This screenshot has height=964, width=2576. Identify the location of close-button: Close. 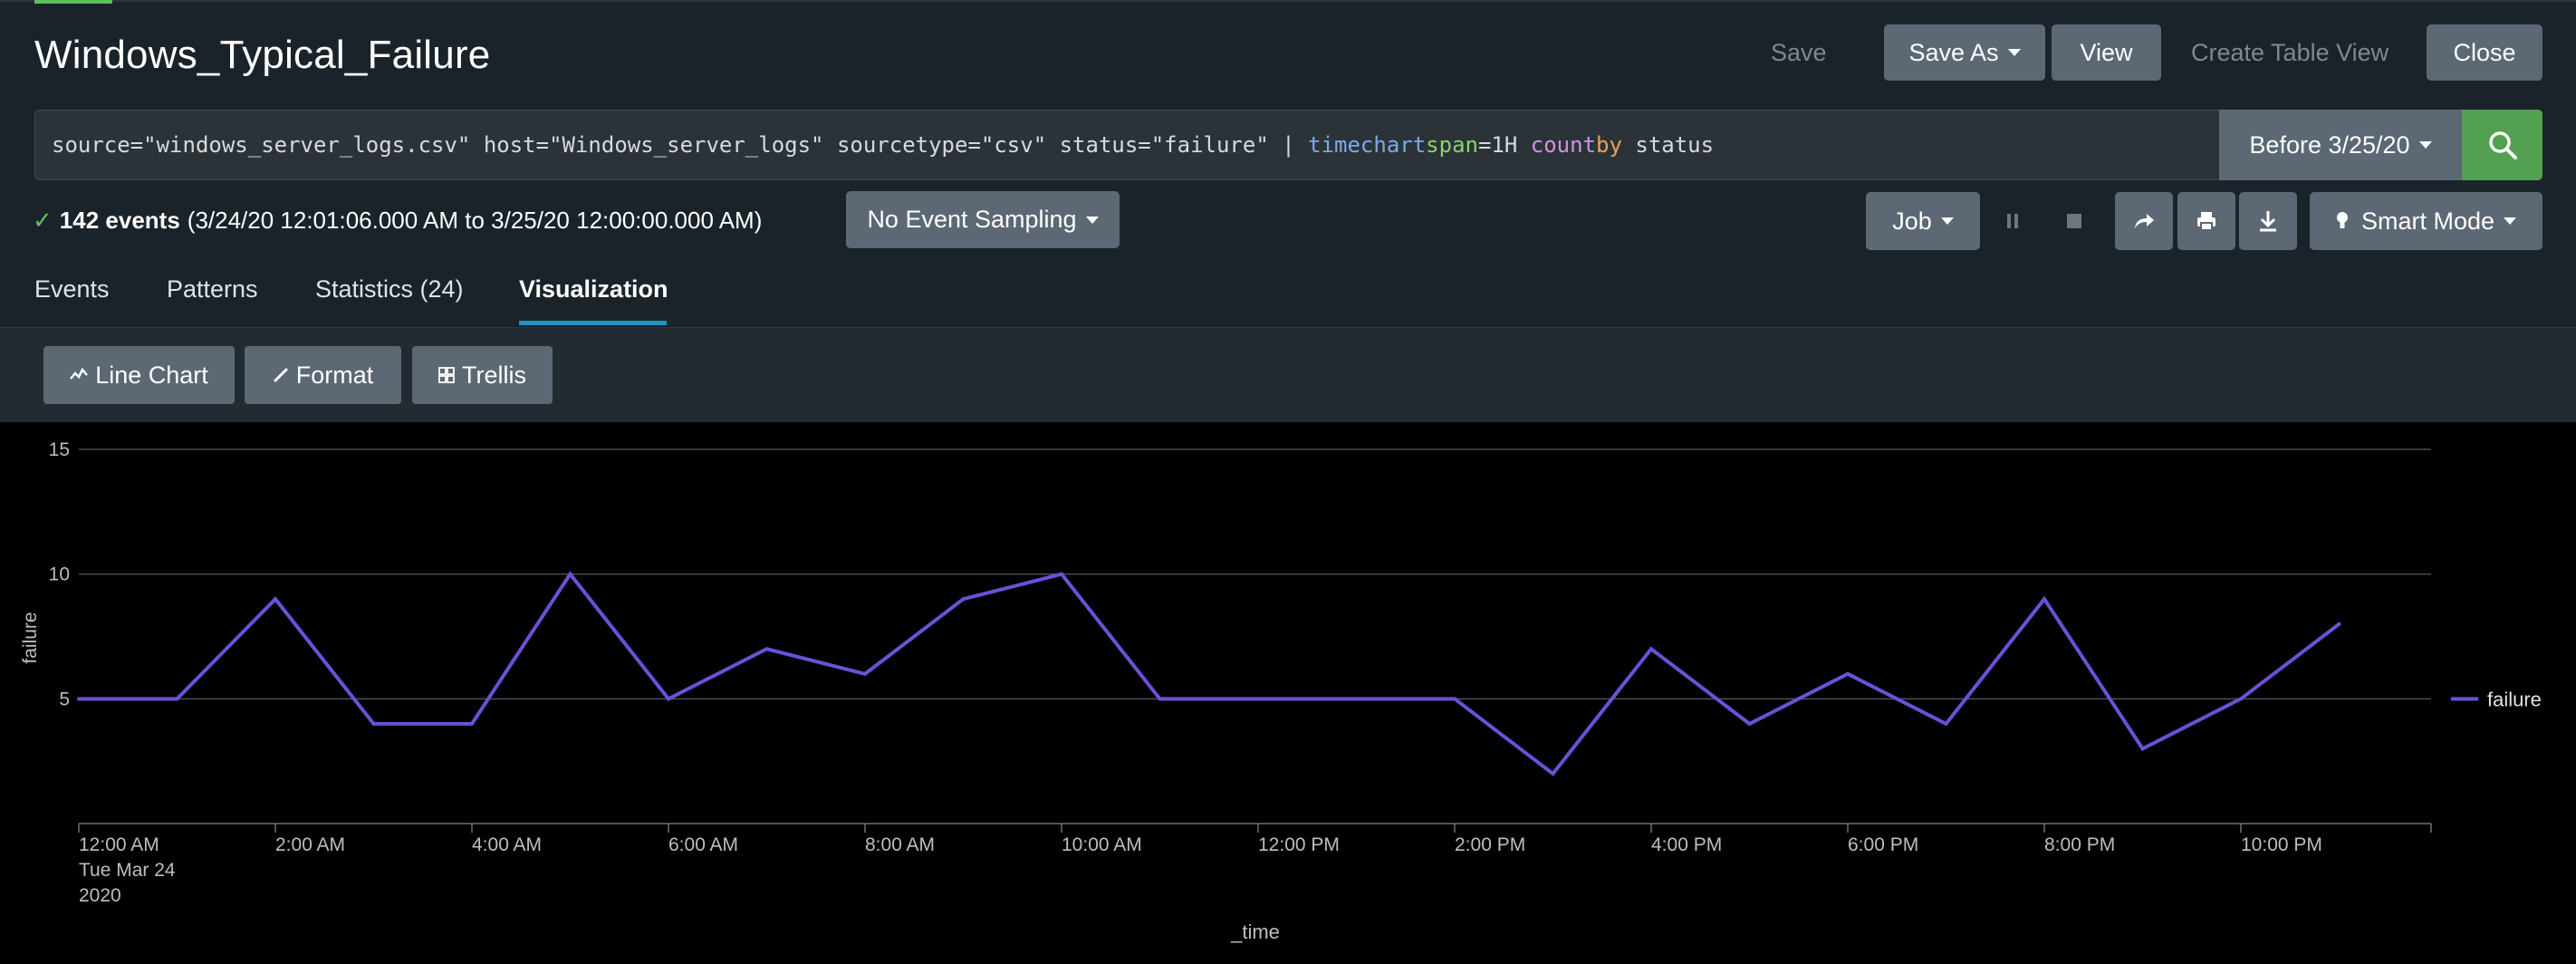
(2484, 52).